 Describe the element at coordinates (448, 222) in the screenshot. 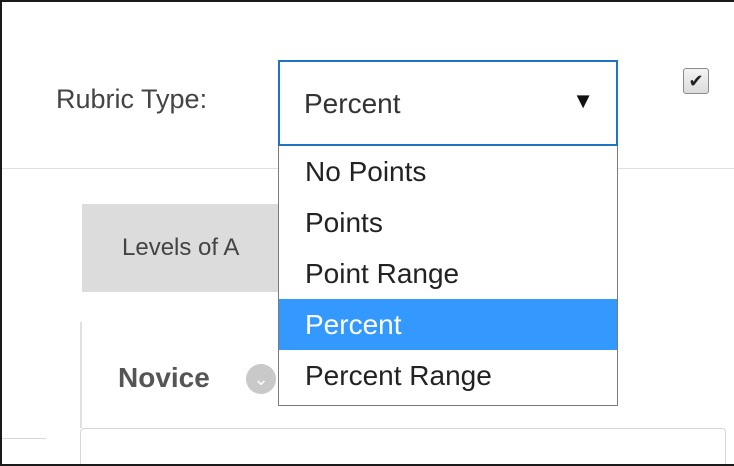

I see `option-points: Points` at that location.